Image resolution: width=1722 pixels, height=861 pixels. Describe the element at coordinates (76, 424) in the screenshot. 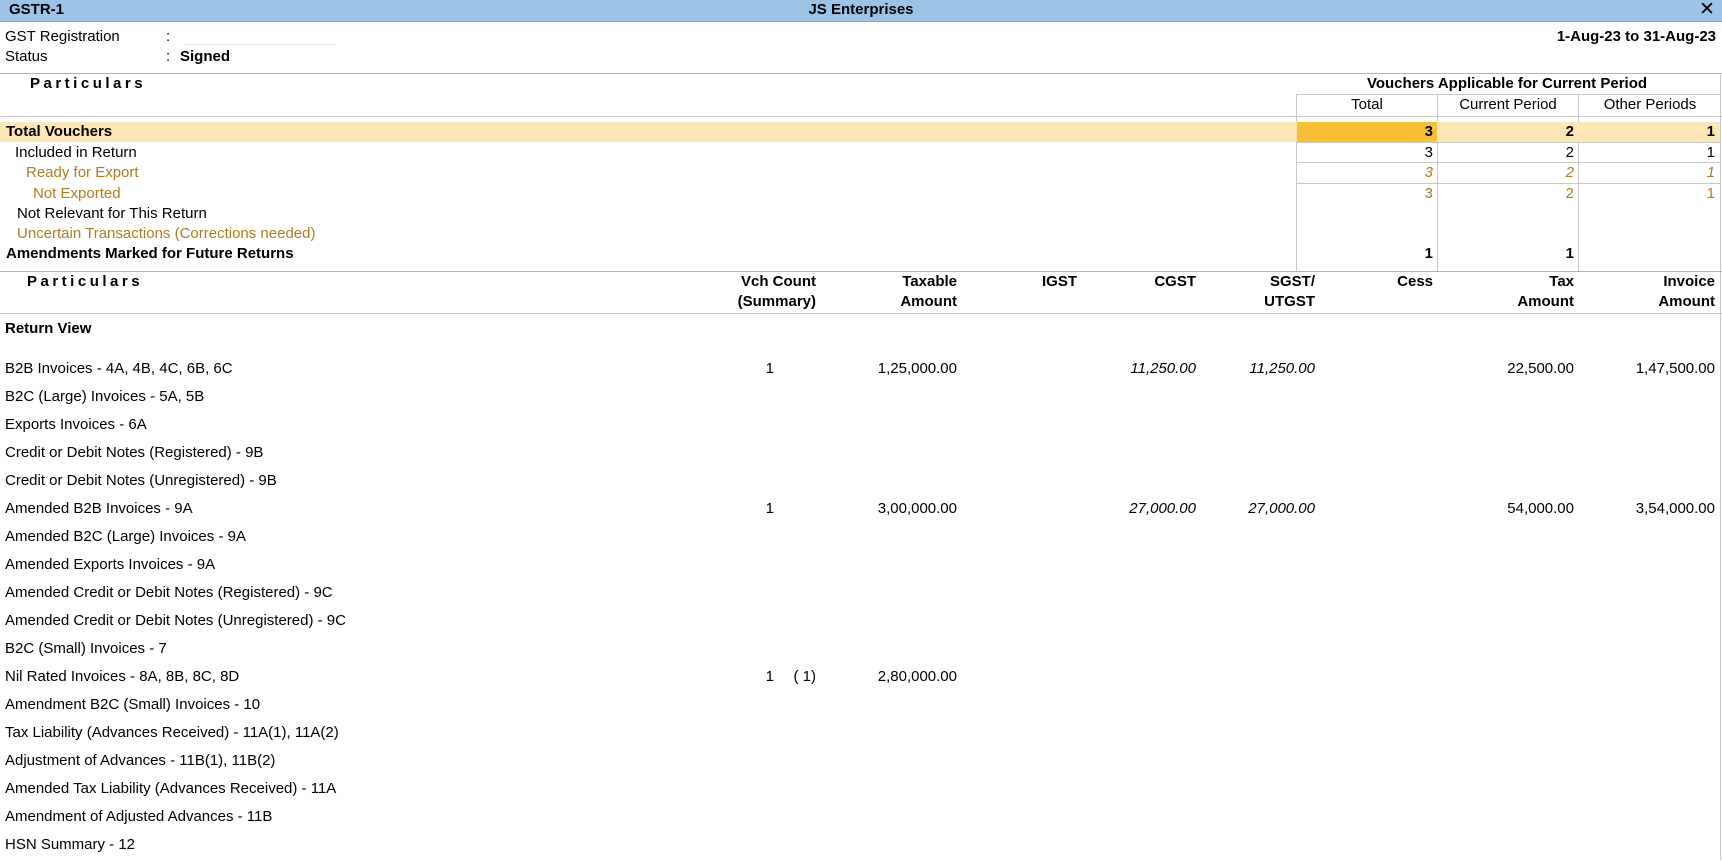

I see `return-view-row-label: Exports Invoices - 6A` at that location.